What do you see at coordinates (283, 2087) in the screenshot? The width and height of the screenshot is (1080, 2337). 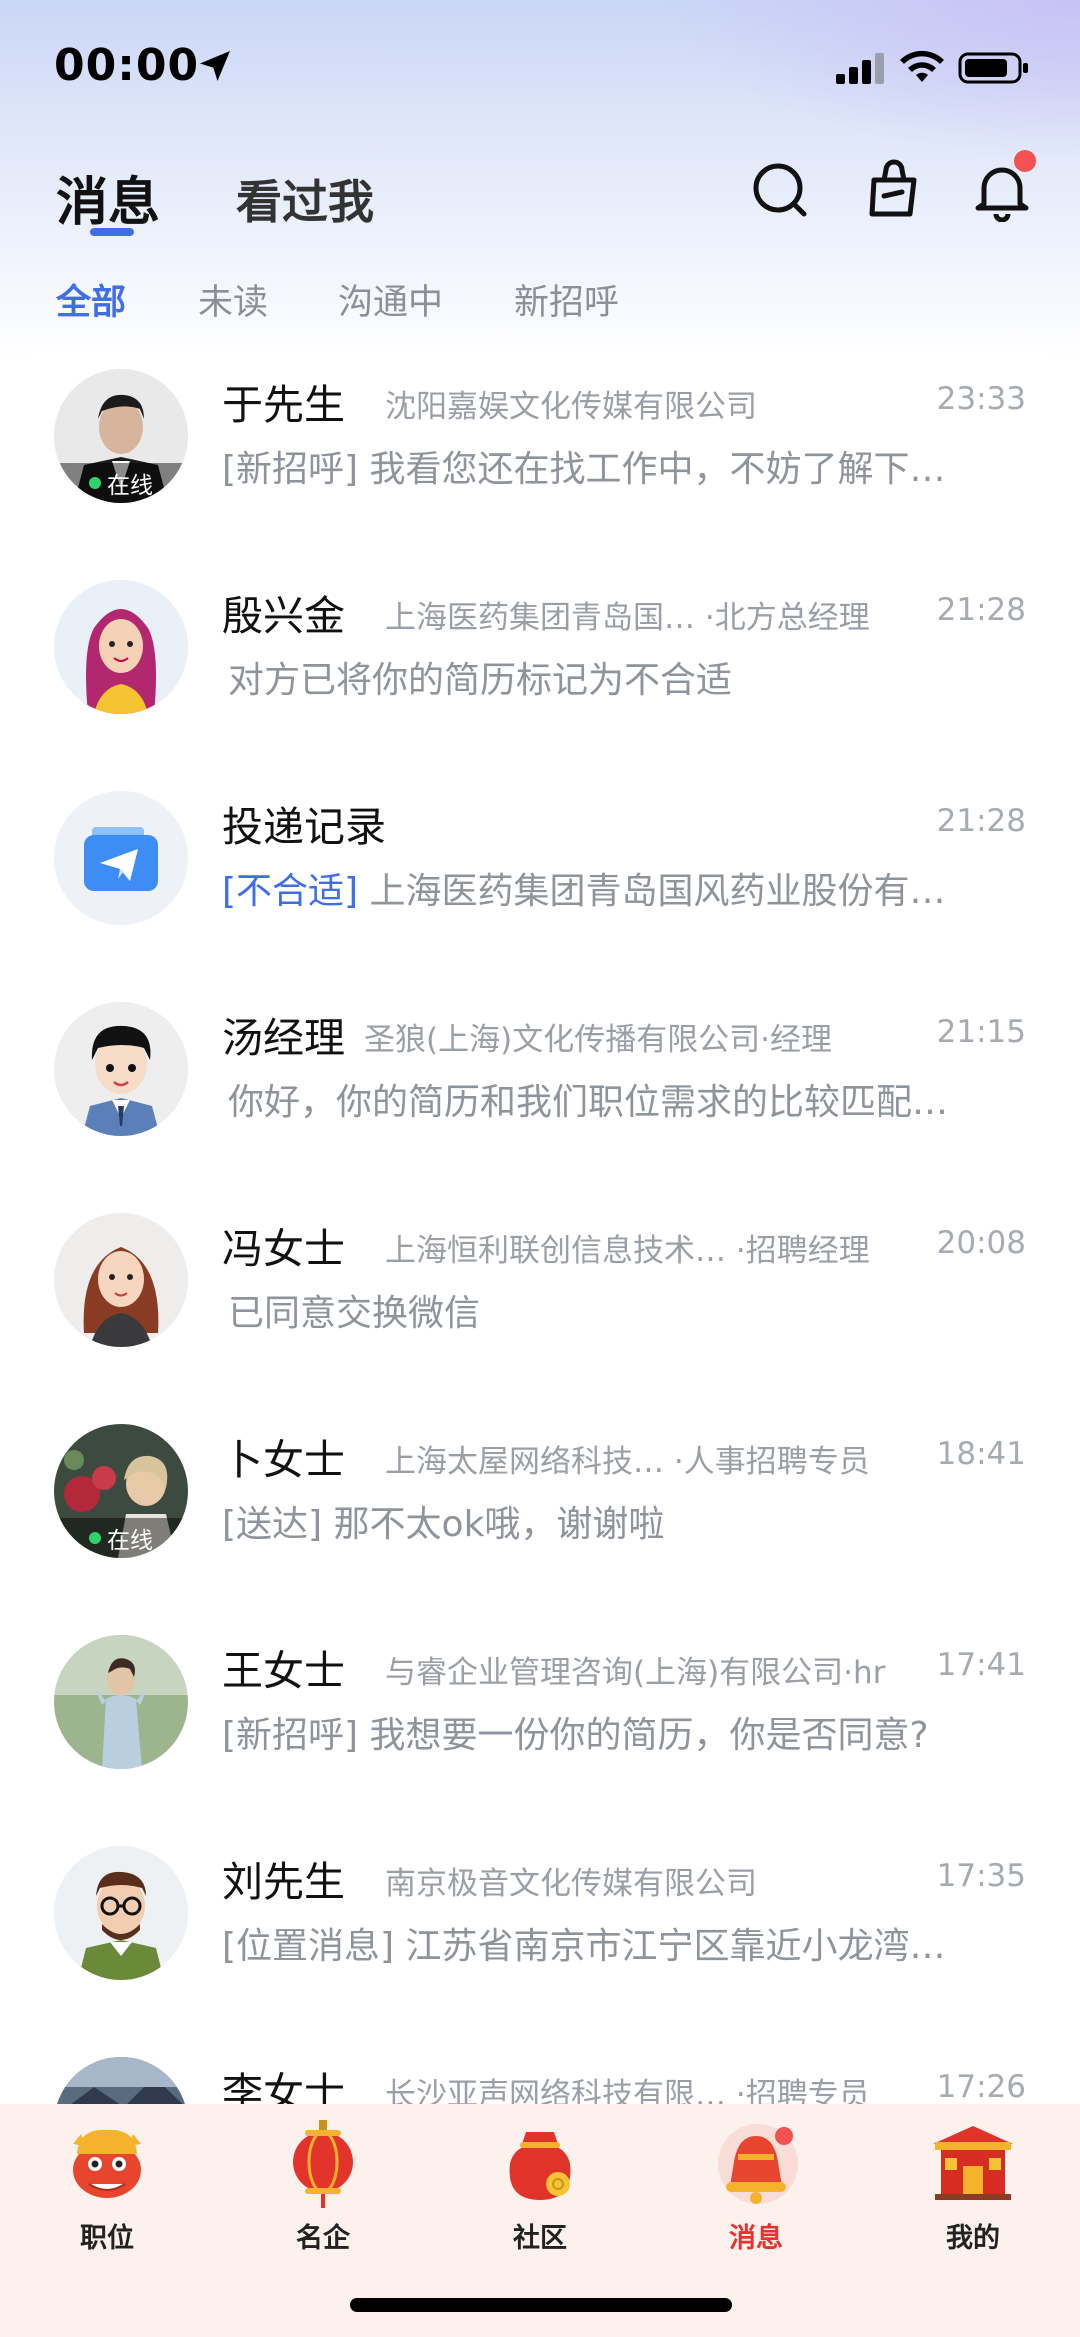 I see `contact-name: 李女士` at bounding box center [283, 2087].